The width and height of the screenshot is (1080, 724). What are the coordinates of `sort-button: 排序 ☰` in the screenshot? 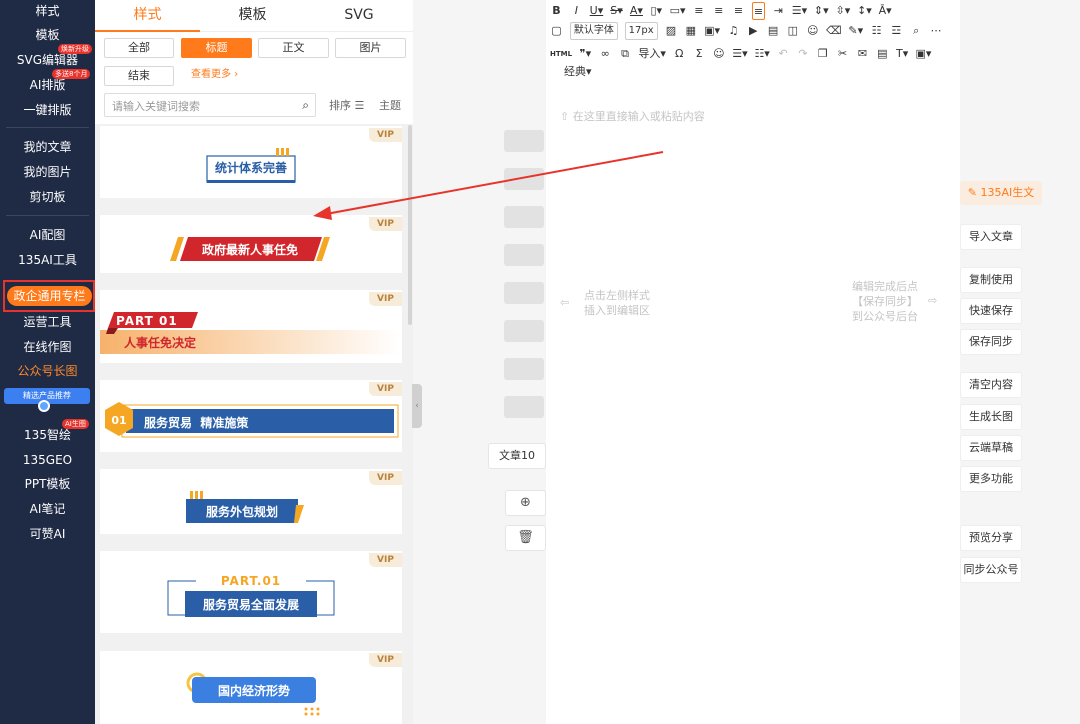 It's located at (346, 105).